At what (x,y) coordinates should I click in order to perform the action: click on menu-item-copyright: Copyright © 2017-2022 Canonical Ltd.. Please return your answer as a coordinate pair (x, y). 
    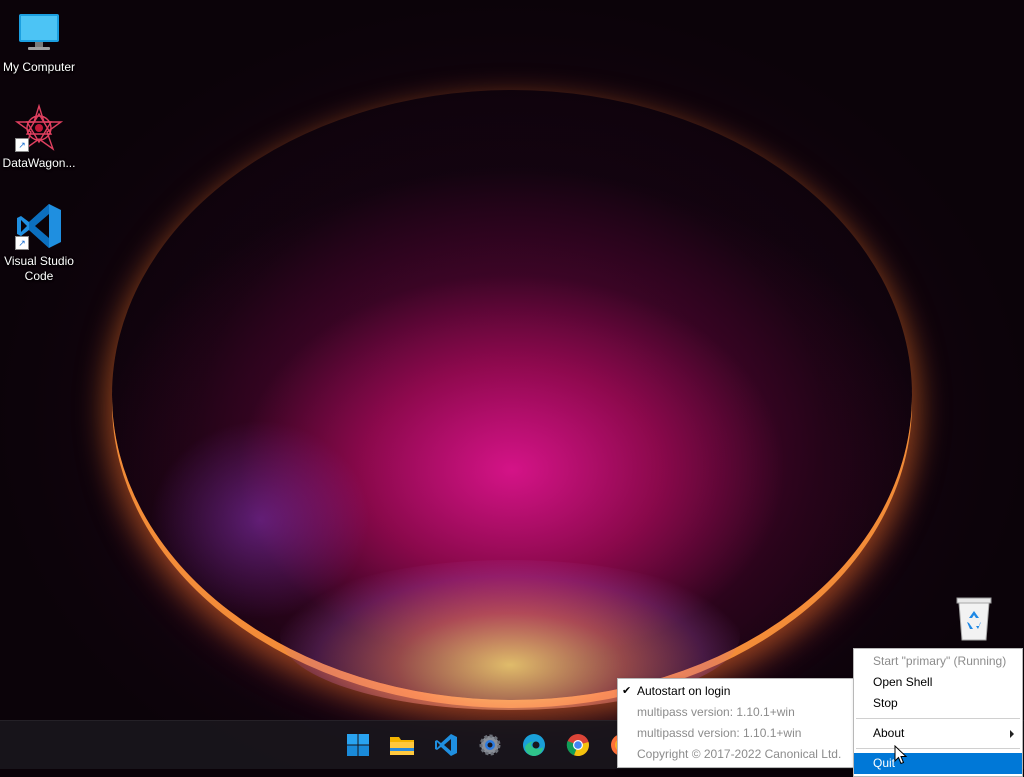
    Looking at the image, I should click on (739, 754).